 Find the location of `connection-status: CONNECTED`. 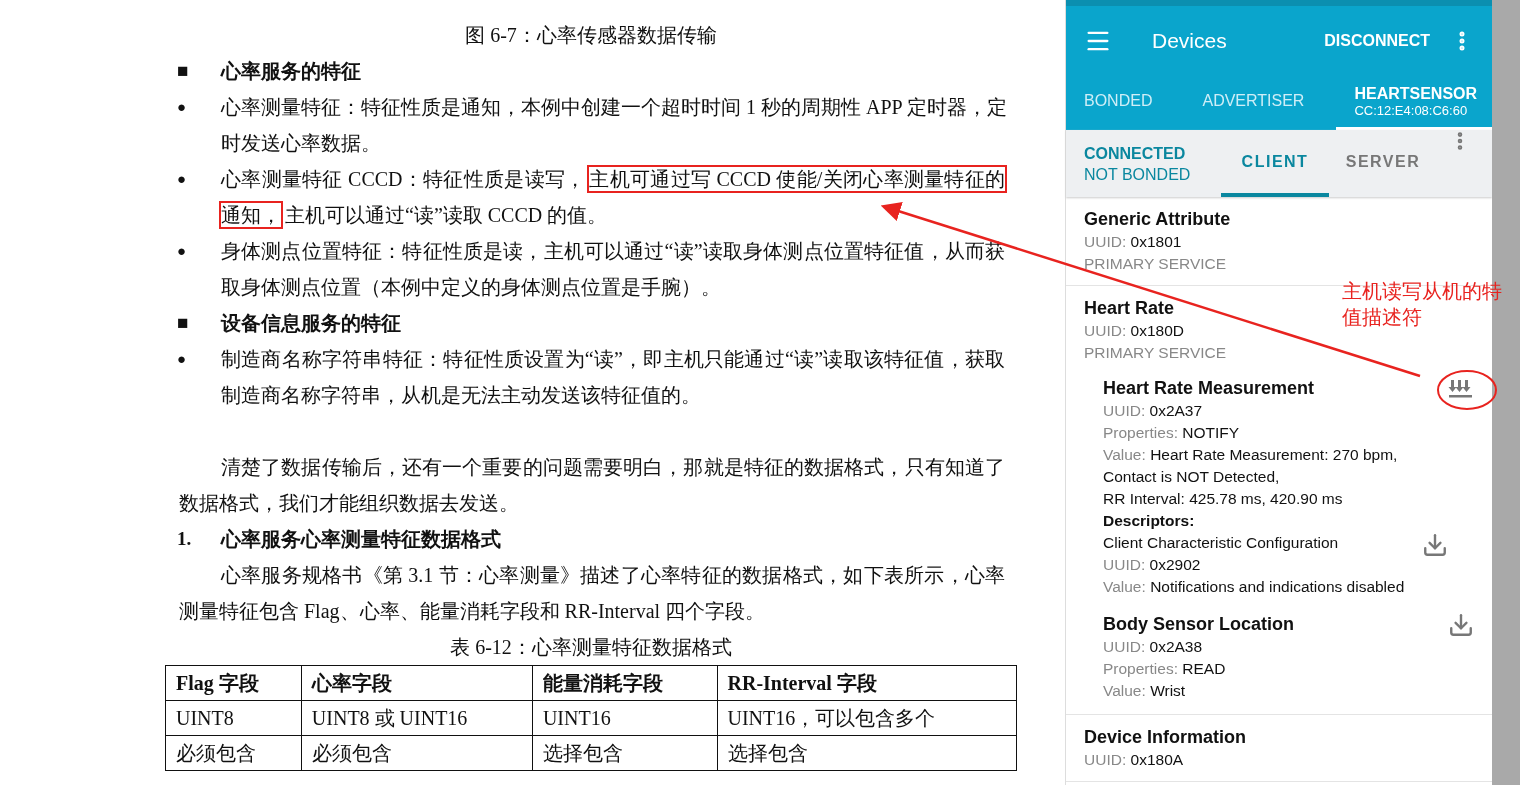

connection-status: CONNECTED is located at coordinates (1135, 153).